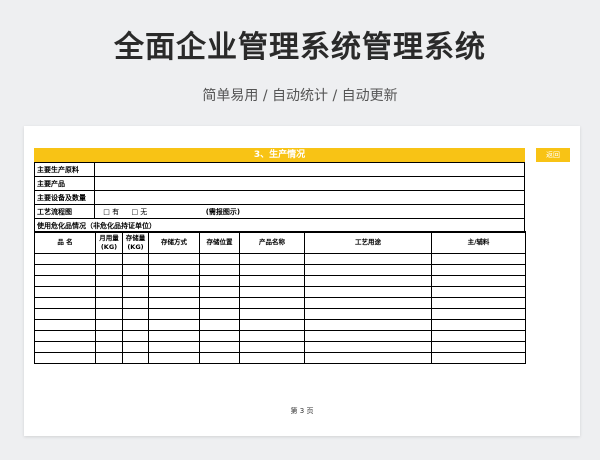 Image resolution: width=600 pixels, height=460 pixels. What do you see at coordinates (280, 242) in the screenshot?
I see `grid-header-row: 品 名月用量 (KG) 存储量 (KG) 存储方式 存储位置 产品名称 工艺用途 主/辅料` at bounding box center [280, 242].